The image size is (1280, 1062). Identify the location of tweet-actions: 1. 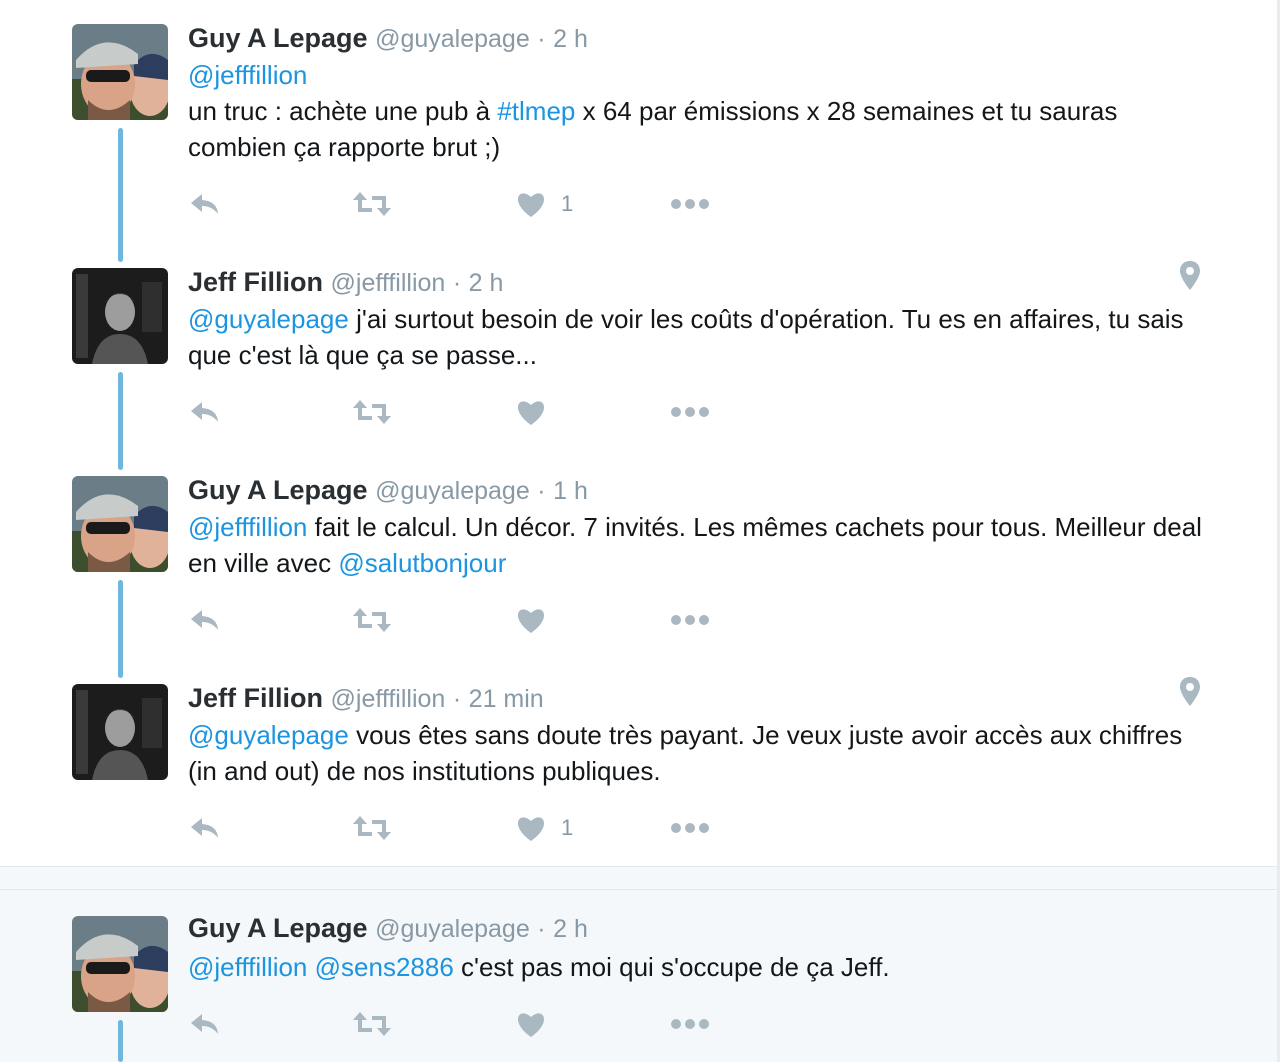
(468, 204).